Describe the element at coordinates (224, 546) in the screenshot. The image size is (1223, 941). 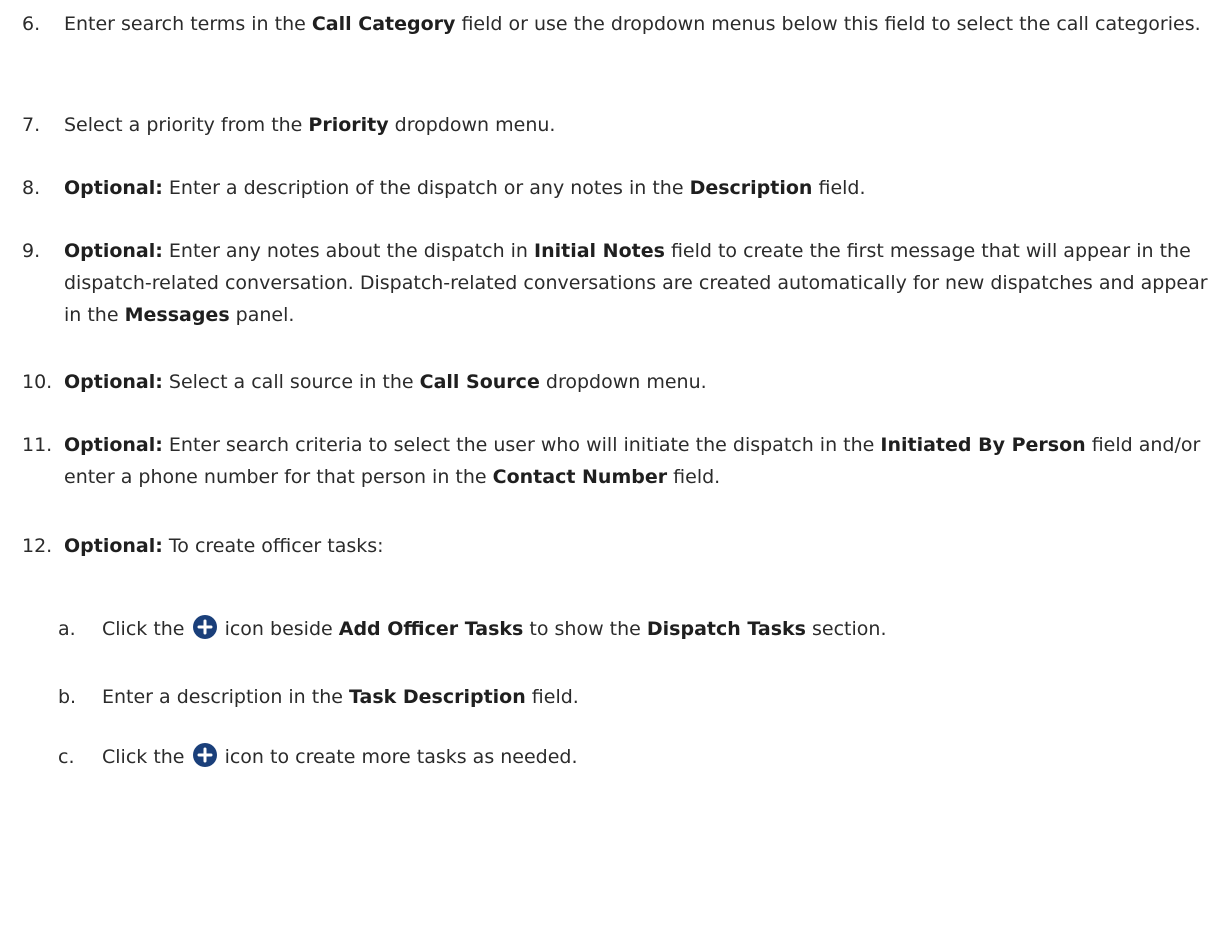
I see `step-text: Optional: To create officer tasks:` at that location.